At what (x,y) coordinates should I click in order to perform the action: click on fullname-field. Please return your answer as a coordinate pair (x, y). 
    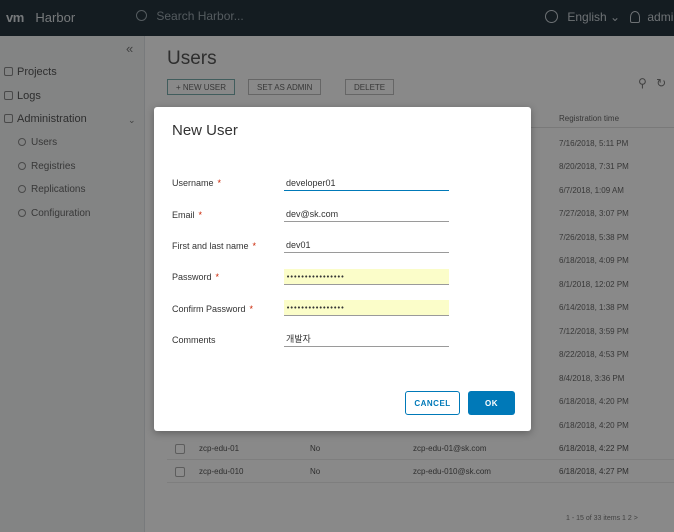
    Looking at the image, I should click on (366, 245).